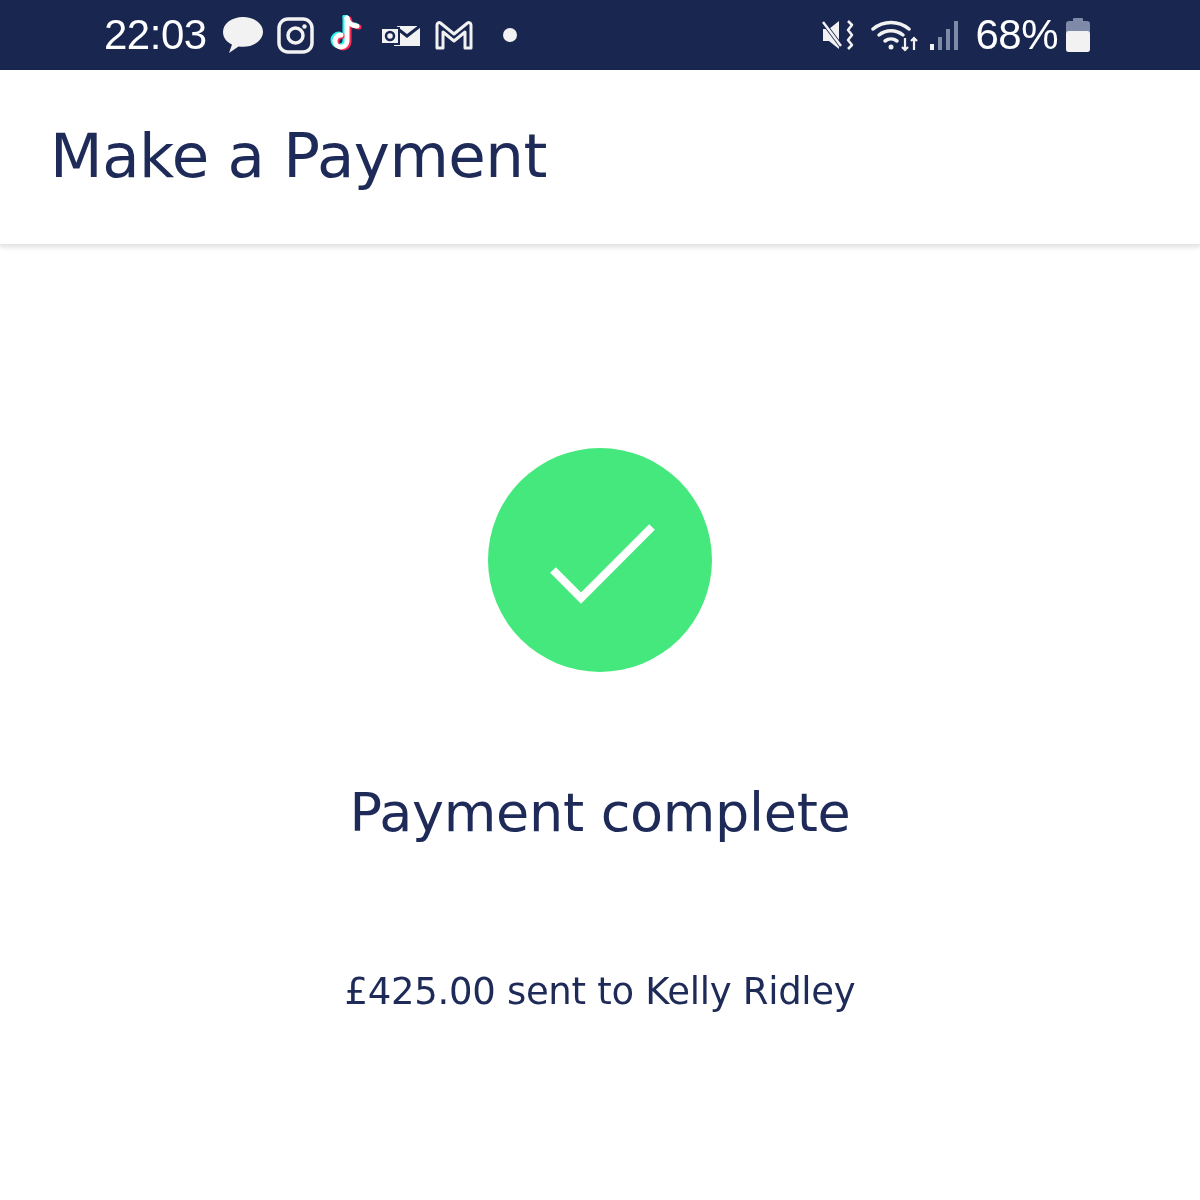  I want to click on chat-bubble-icon, so click(242, 35).